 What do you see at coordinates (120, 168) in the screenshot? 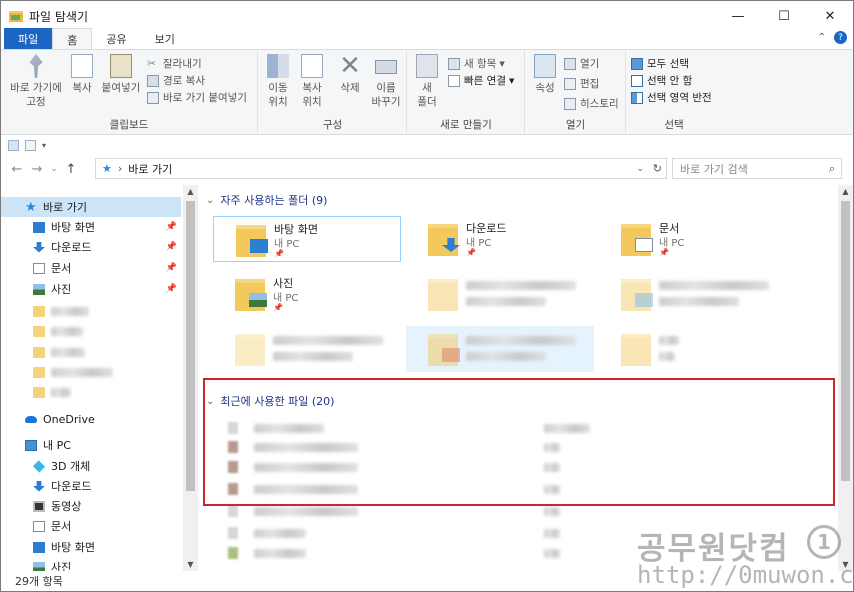
I see `breadcrumb-chevron-icon: ›` at bounding box center [120, 168].